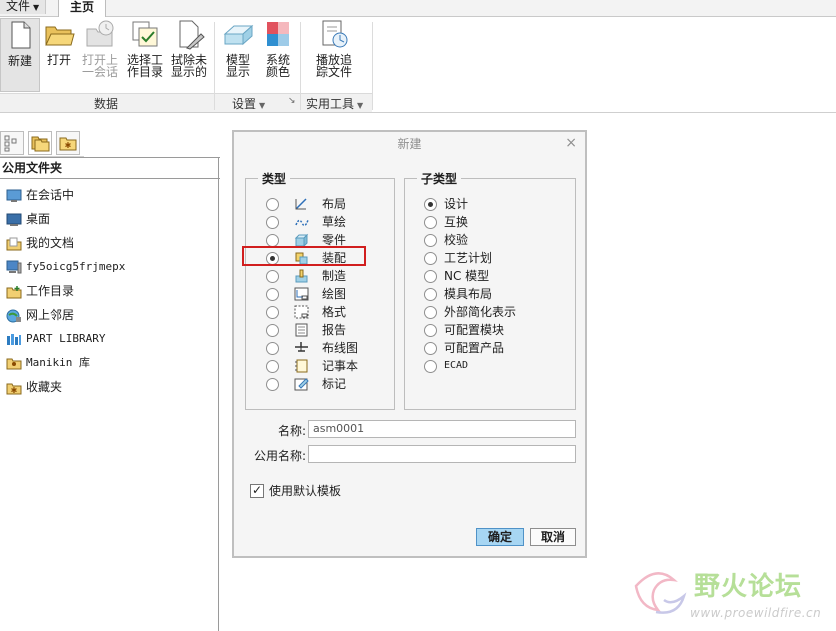 The height and width of the screenshot is (631, 836). What do you see at coordinates (82, 9) in the screenshot?
I see `tab-home: 主页` at bounding box center [82, 9].